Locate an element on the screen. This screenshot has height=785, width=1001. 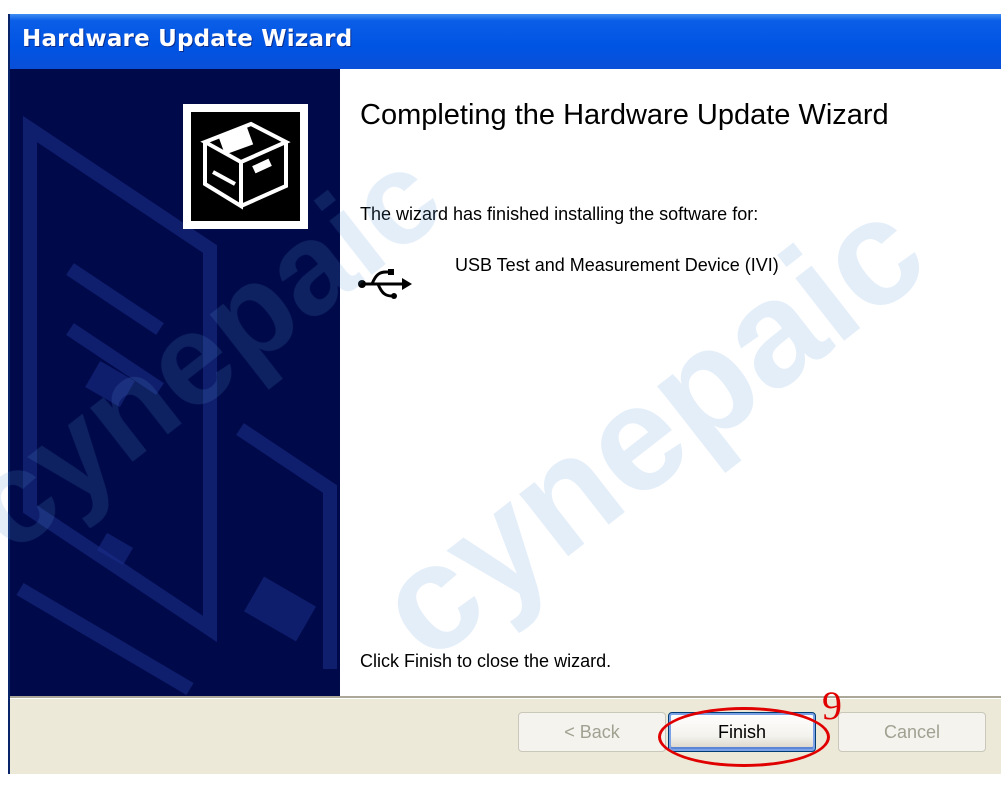
back-button: < Back is located at coordinates (592, 732).